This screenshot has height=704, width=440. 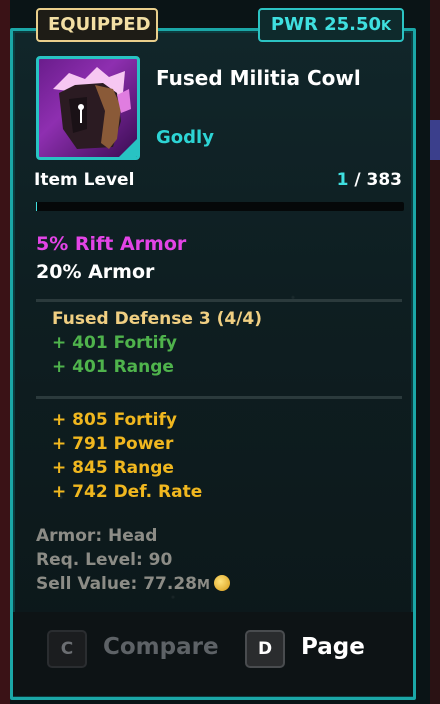 What do you see at coordinates (97, 25) in the screenshot?
I see `equipped-badge: EQUIPPED` at bounding box center [97, 25].